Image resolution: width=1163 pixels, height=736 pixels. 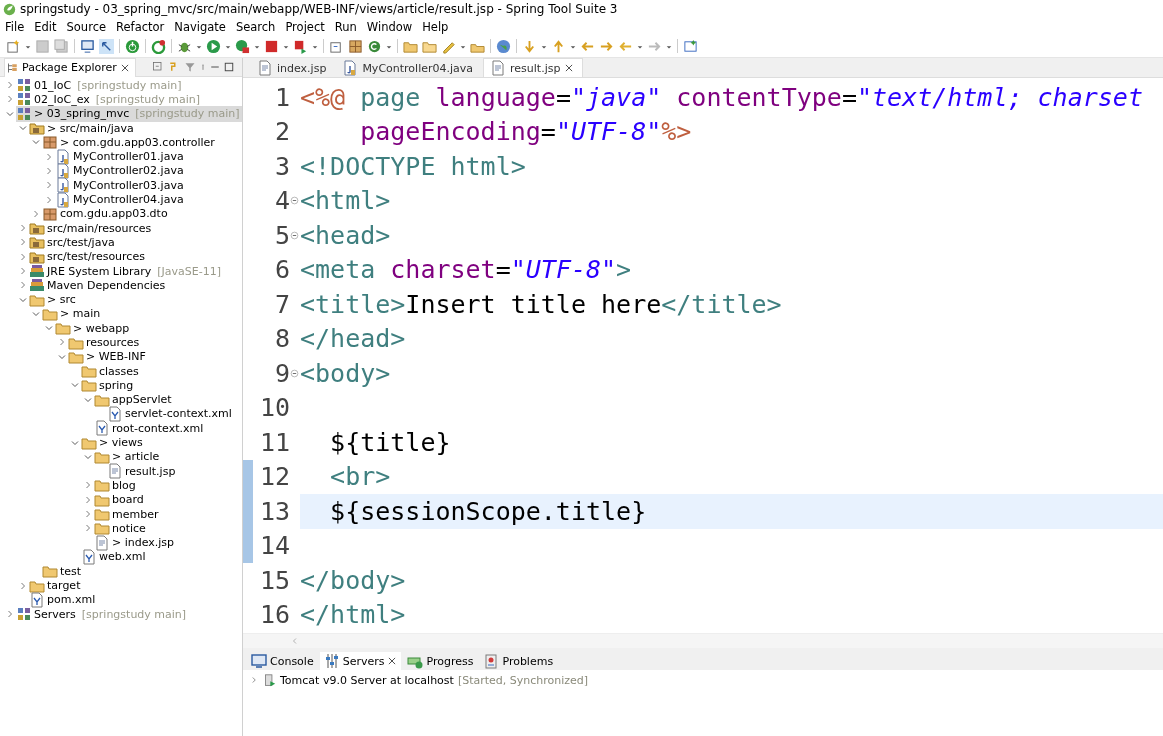 What do you see at coordinates (255, 26) in the screenshot?
I see `menu-item: Search` at bounding box center [255, 26].